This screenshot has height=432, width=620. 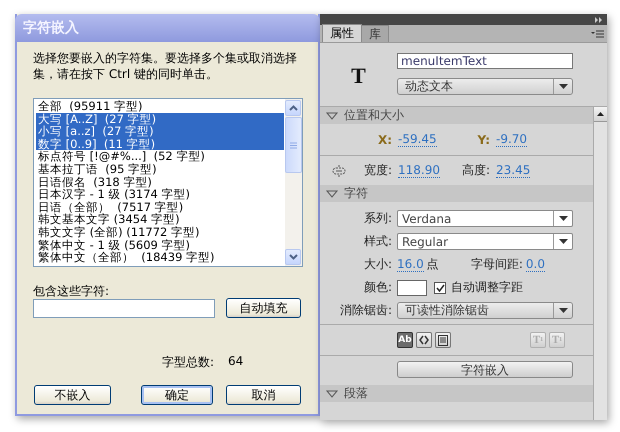 I want to click on style-label: 样式:, so click(x=377, y=241).